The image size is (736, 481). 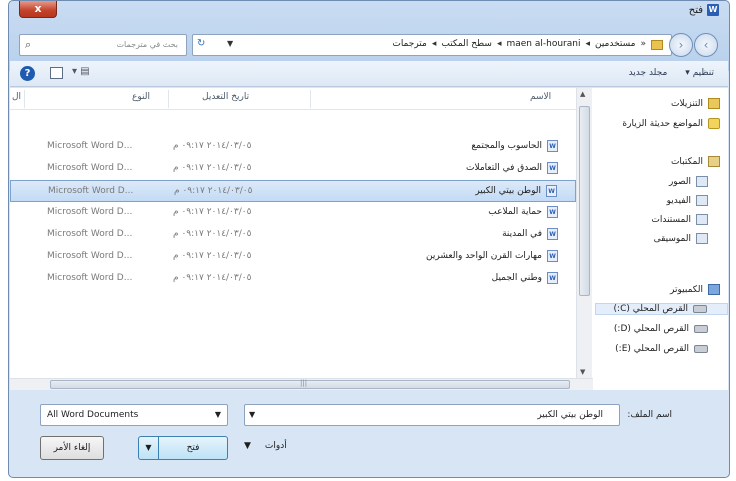 I want to click on forward-button: ›, so click(x=681, y=45).